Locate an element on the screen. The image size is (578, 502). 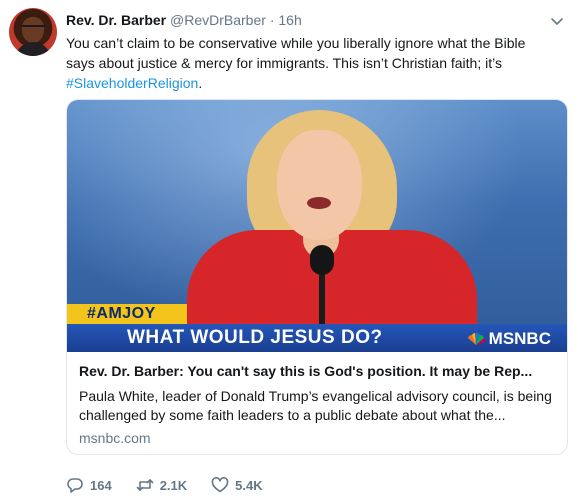
speaker-mouth is located at coordinates (319, 203).